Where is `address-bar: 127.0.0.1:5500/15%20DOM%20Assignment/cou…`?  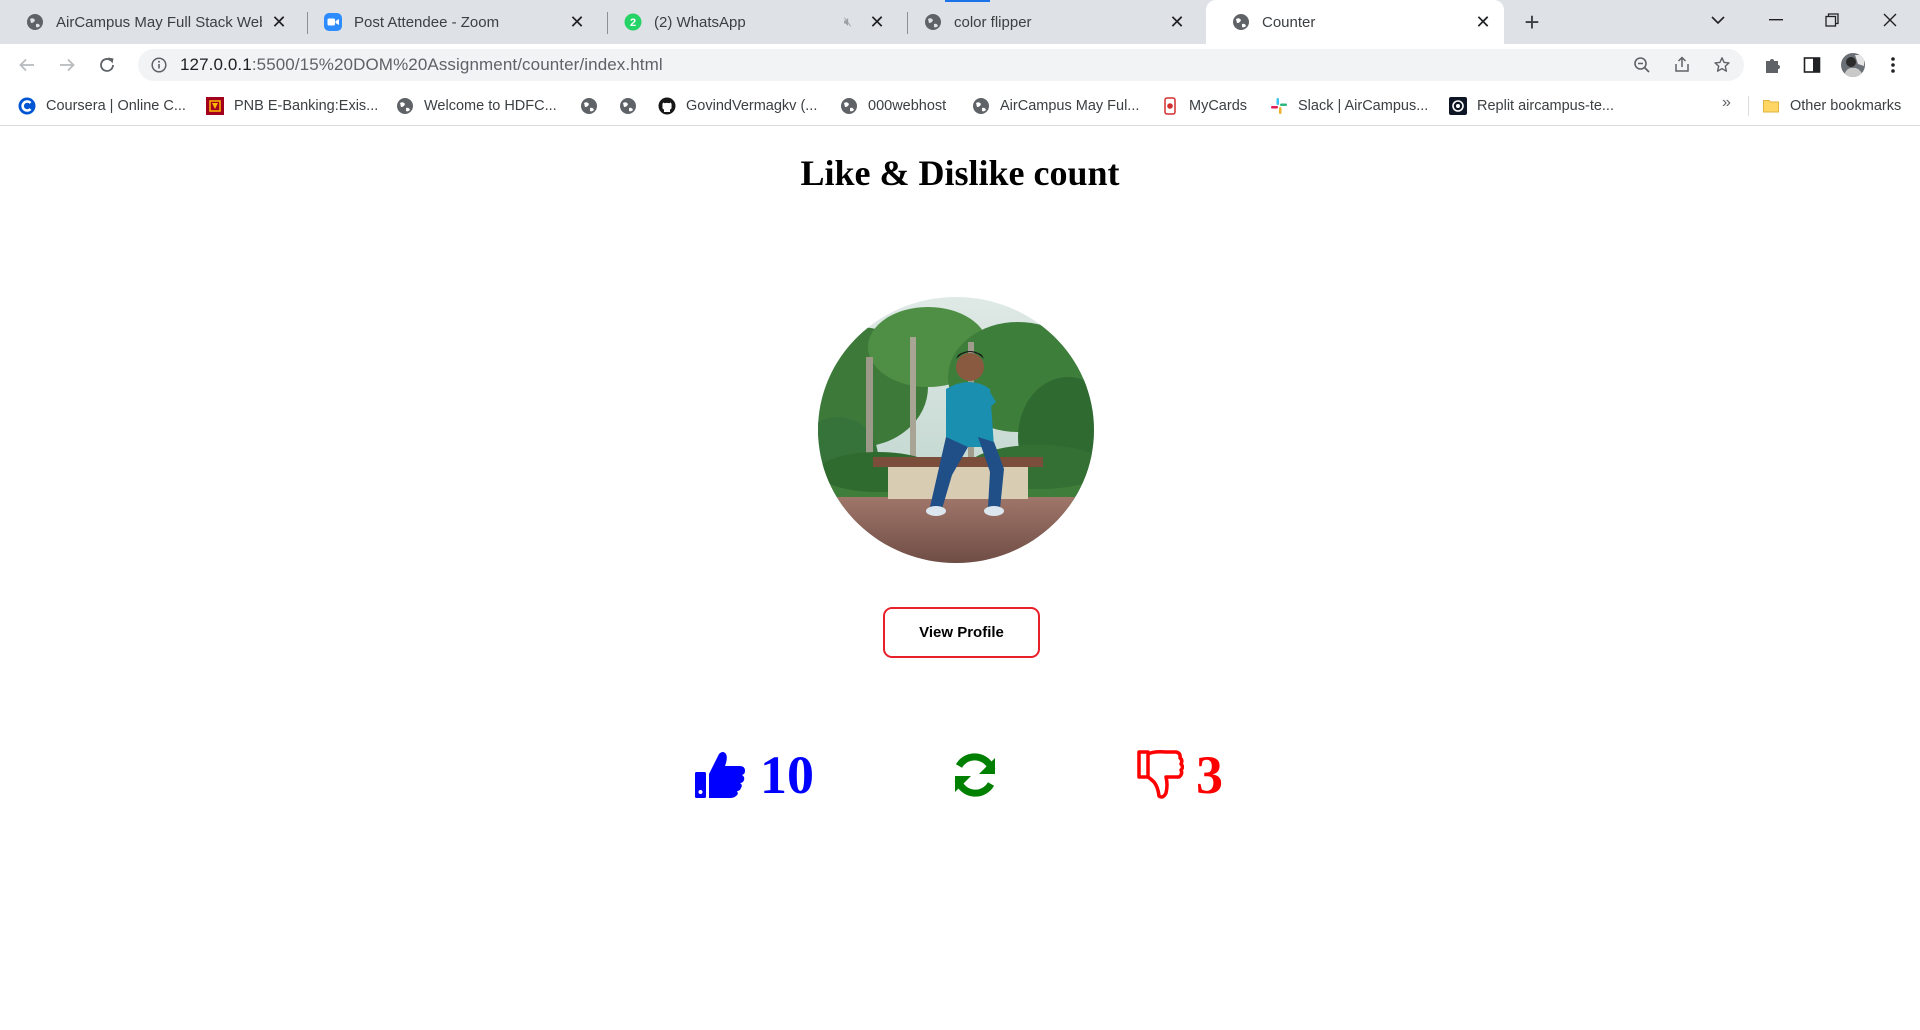 address-bar: 127.0.0.1:5500/15%20DOM%20Assignment/cou… is located at coordinates (941, 65).